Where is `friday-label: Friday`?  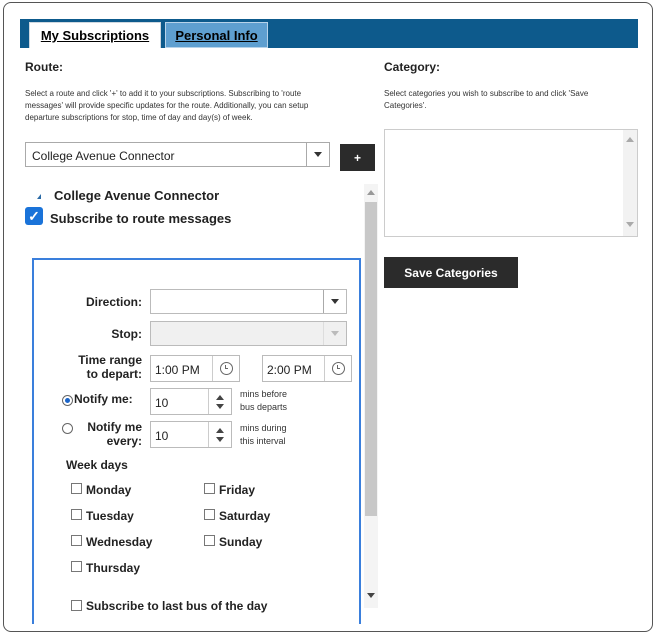
friday-label: Friday is located at coordinates (237, 490).